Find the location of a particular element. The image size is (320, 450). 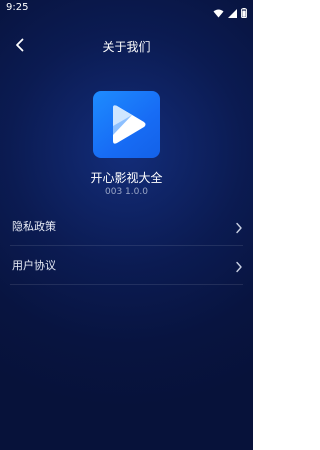

status-time: 9:25 is located at coordinates (17, 7).